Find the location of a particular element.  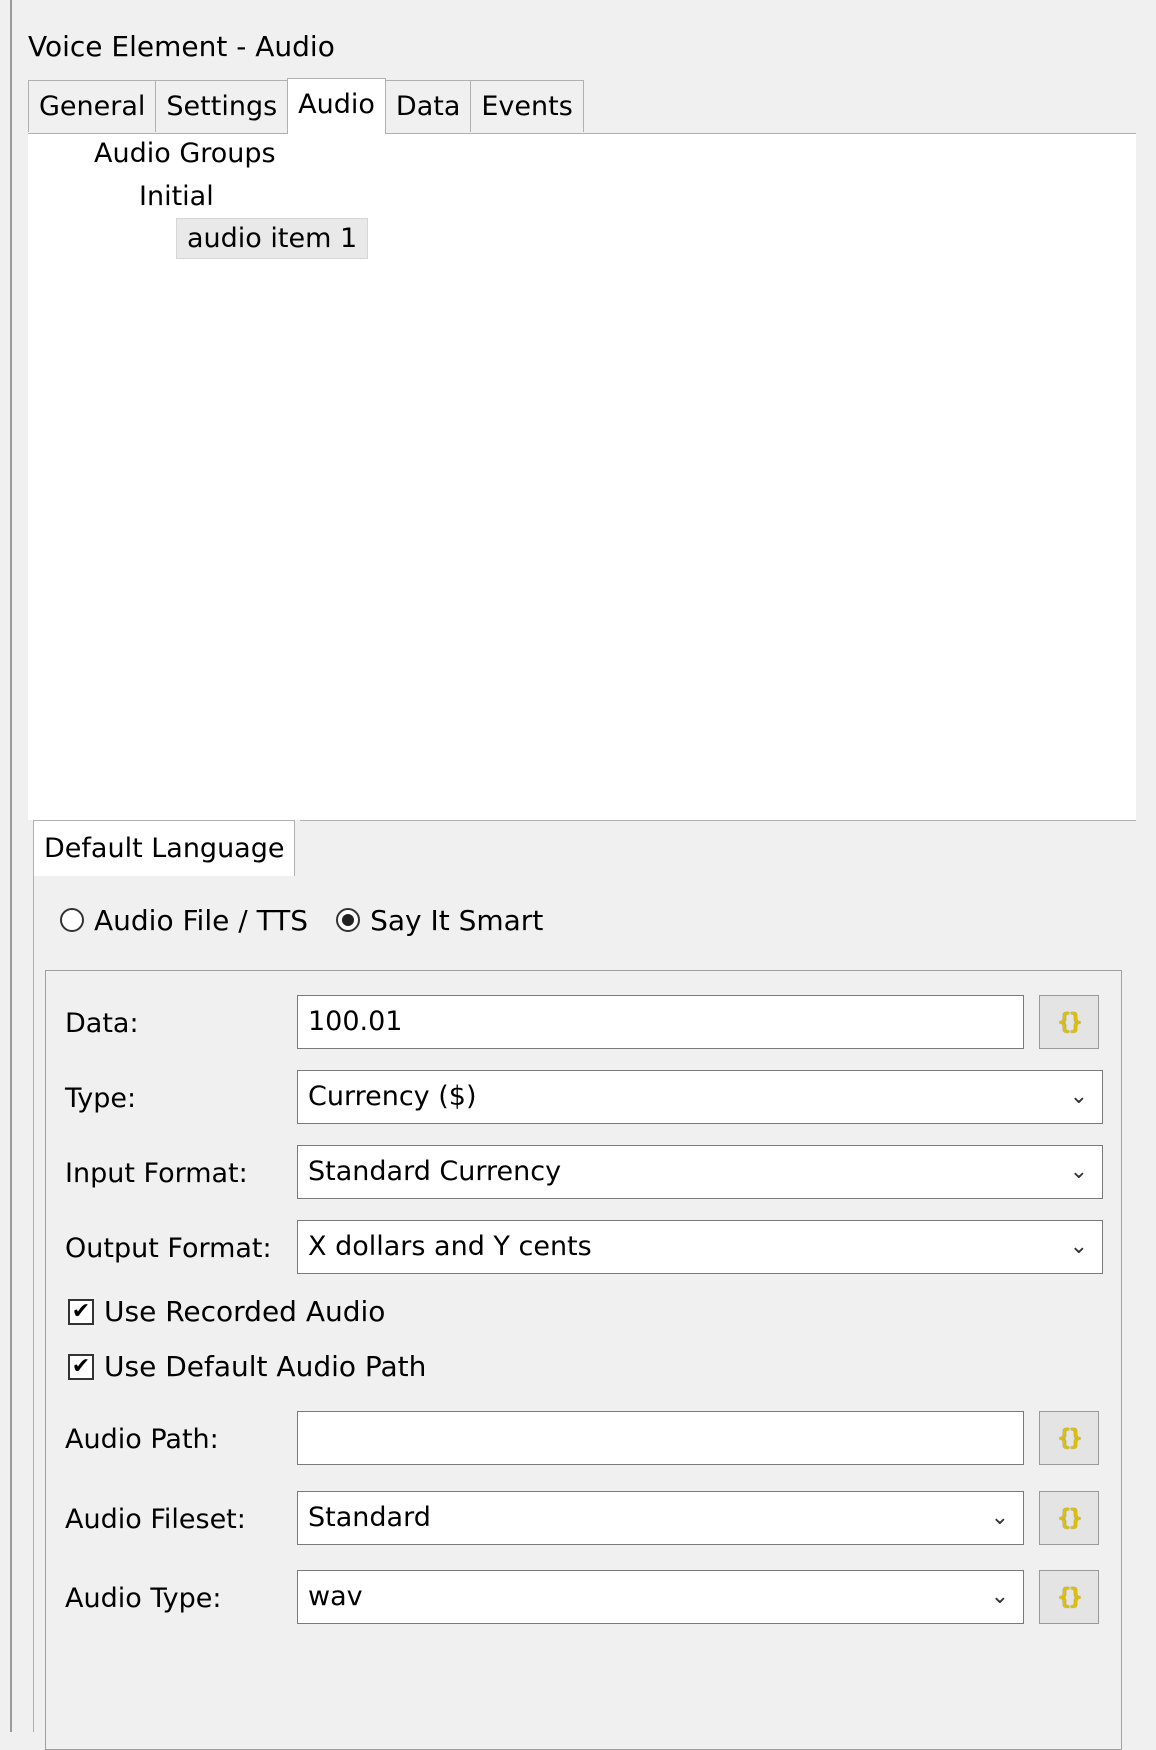

tab-default-language: Default Language is located at coordinates (164, 848).